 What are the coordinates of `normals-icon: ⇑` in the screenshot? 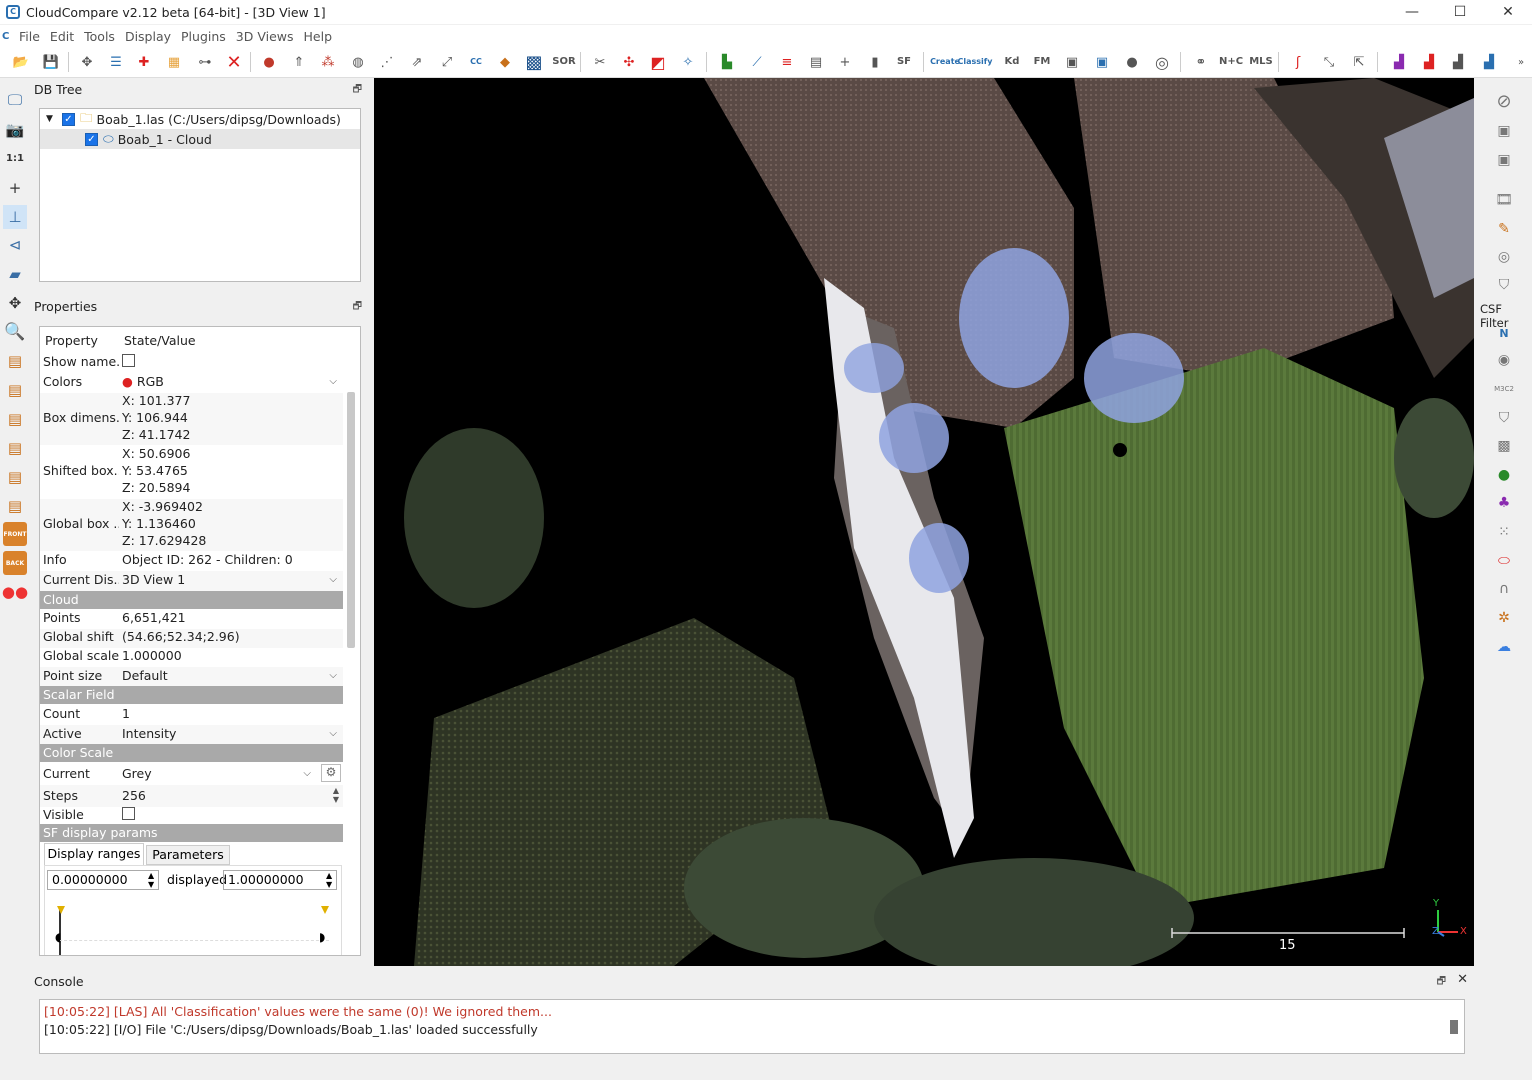 It's located at (299, 62).